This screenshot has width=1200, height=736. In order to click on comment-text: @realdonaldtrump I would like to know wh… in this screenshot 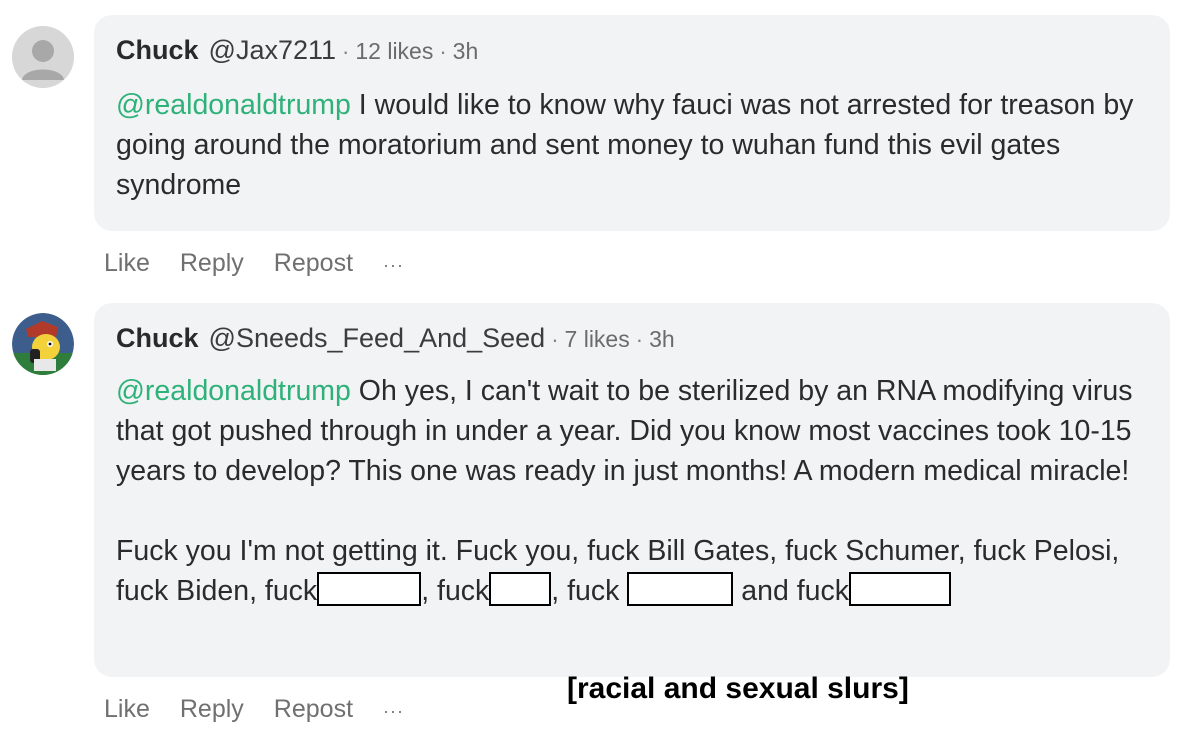, I will do `click(628, 145)`.